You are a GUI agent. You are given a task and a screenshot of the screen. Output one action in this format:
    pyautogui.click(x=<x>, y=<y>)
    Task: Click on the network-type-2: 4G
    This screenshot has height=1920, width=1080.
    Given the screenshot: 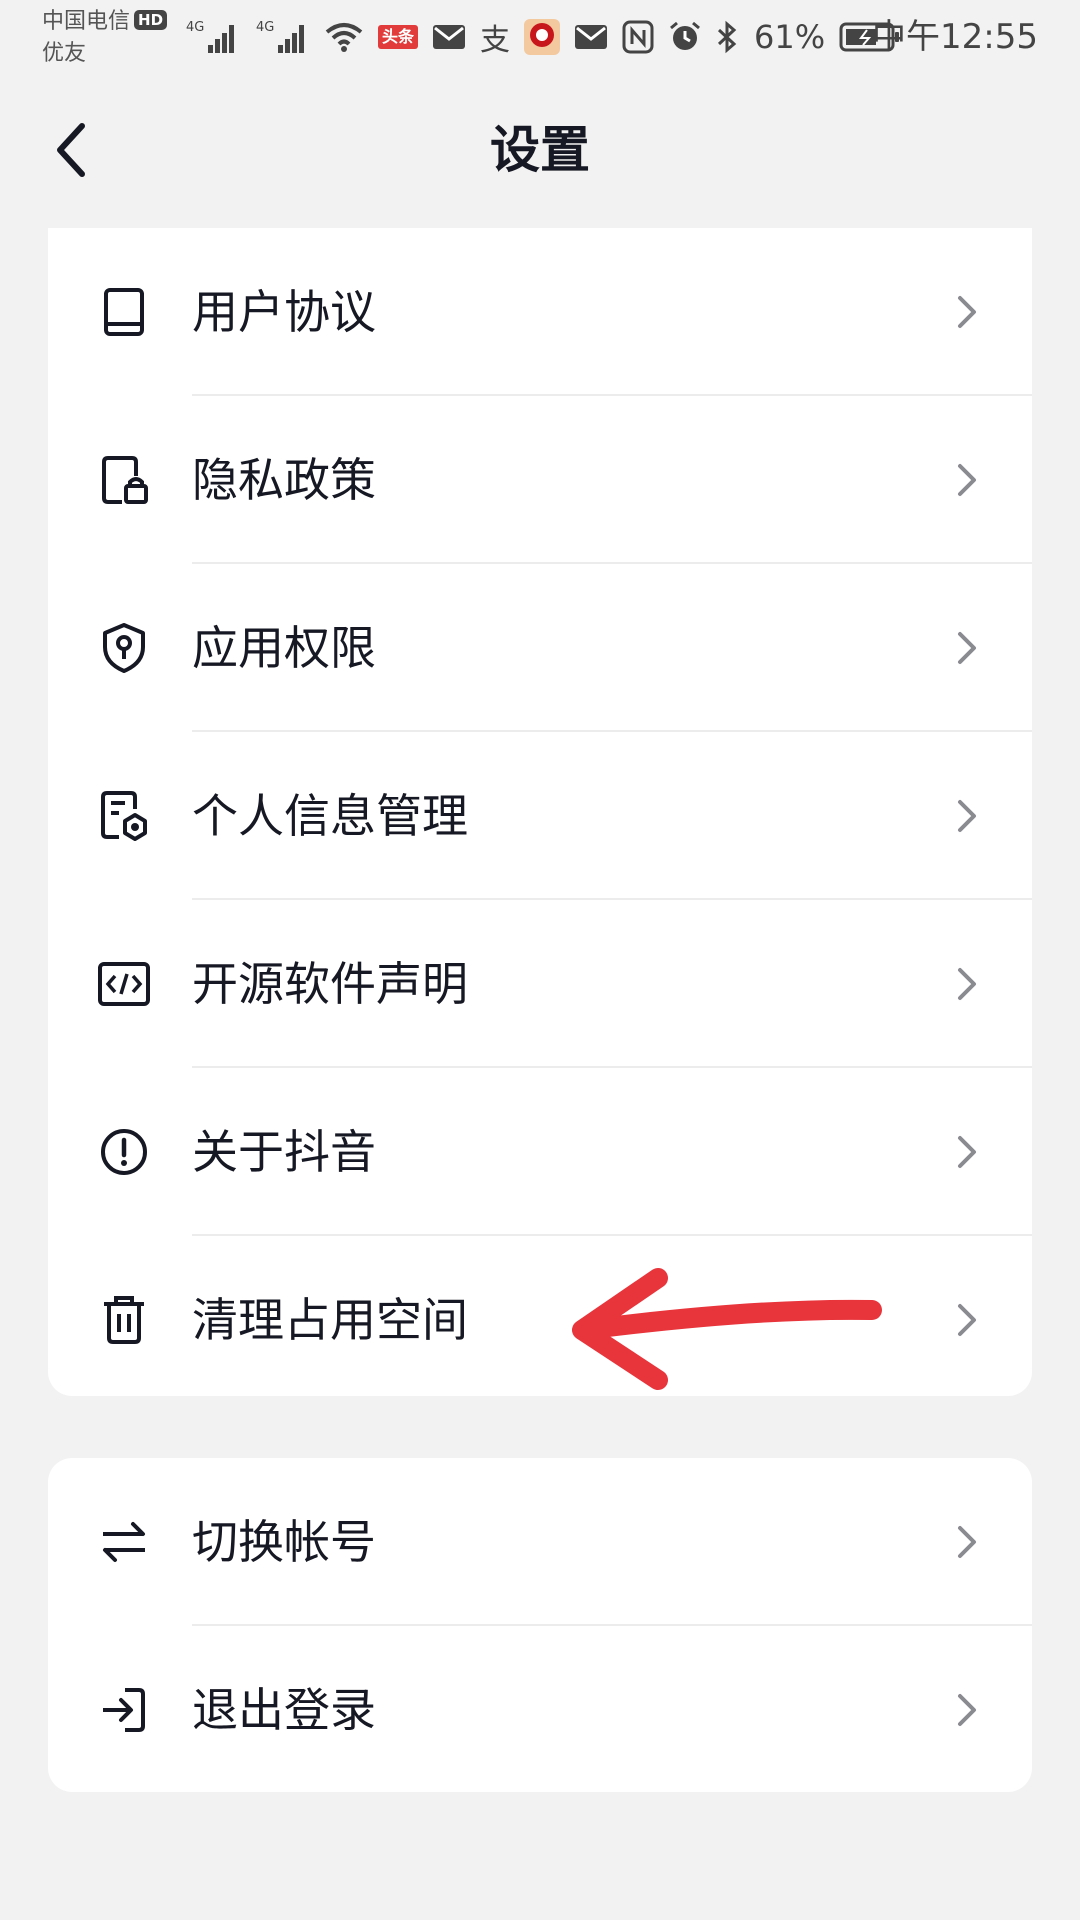 What is the action you would take?
    pyautogui.click(x=265, y=27)
    